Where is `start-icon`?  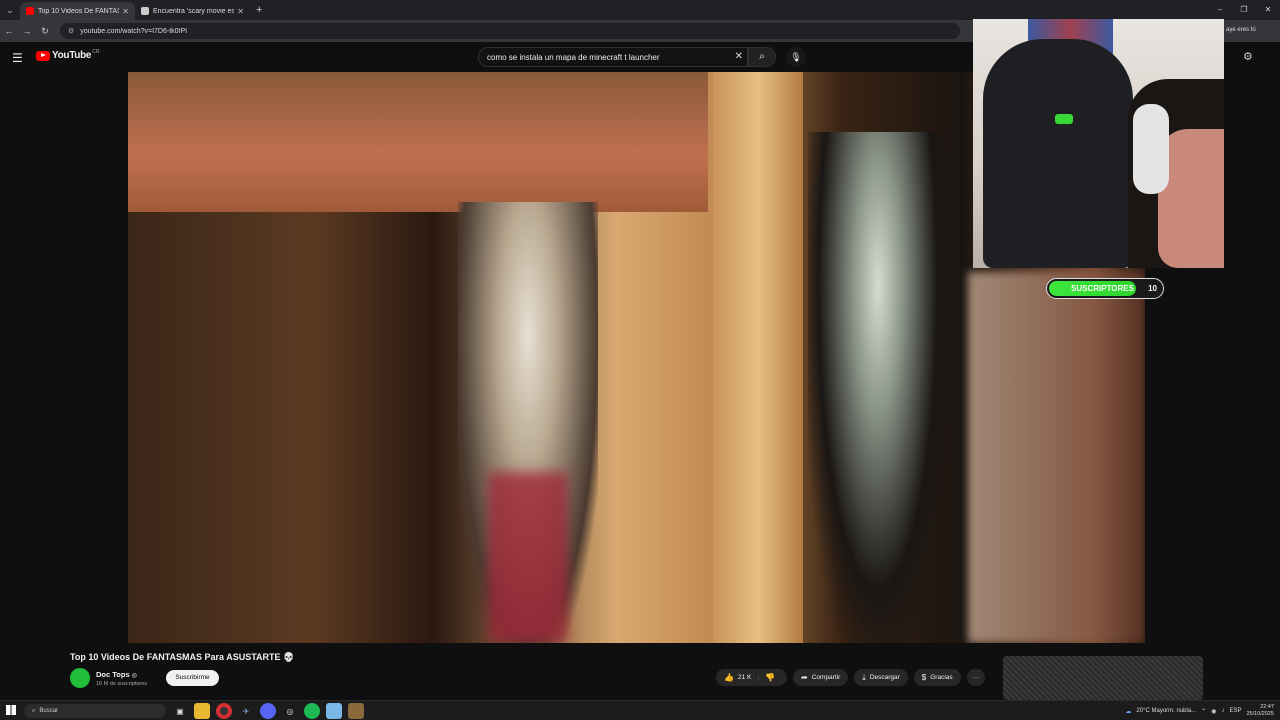 start-icon is located at coordinates (11, 710).